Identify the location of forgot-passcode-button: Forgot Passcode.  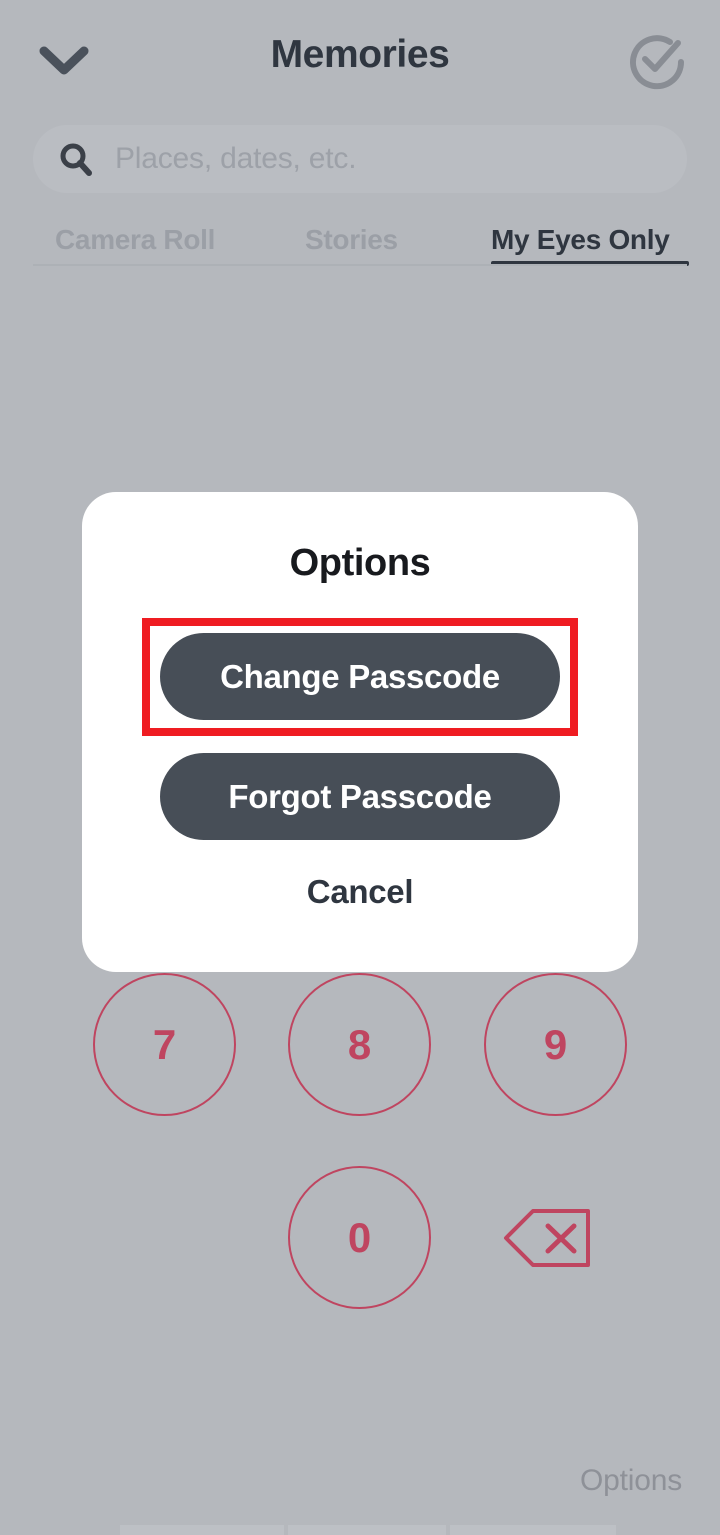
(360, 796).